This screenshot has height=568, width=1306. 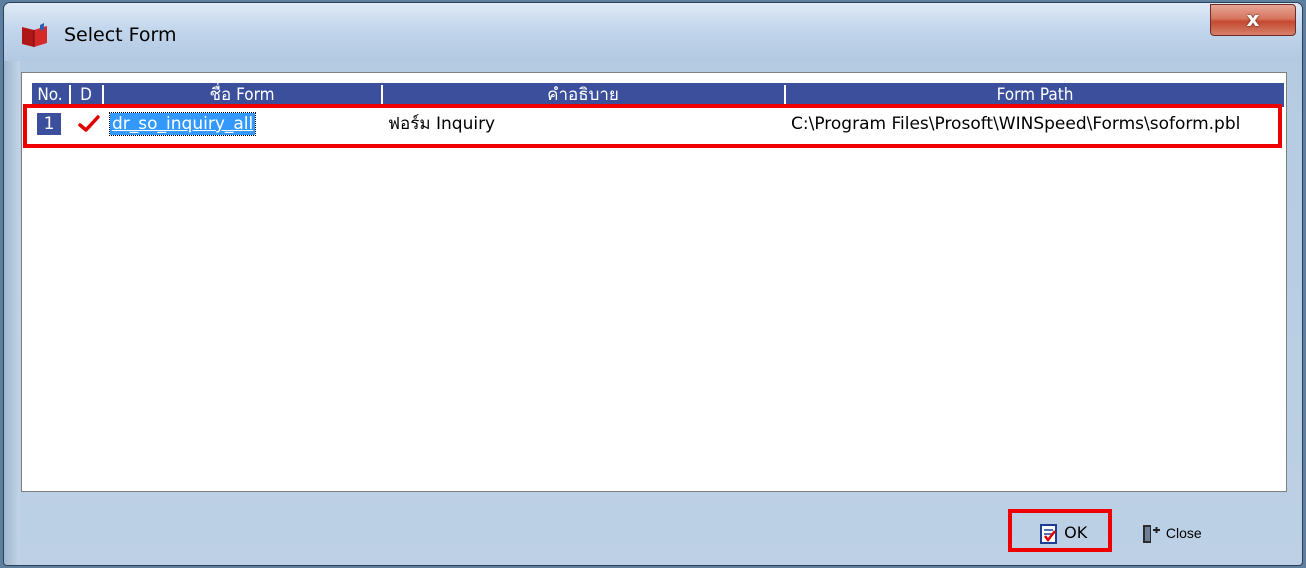 I want to click on ok-highlight-box, so click(x=1060, y=530).